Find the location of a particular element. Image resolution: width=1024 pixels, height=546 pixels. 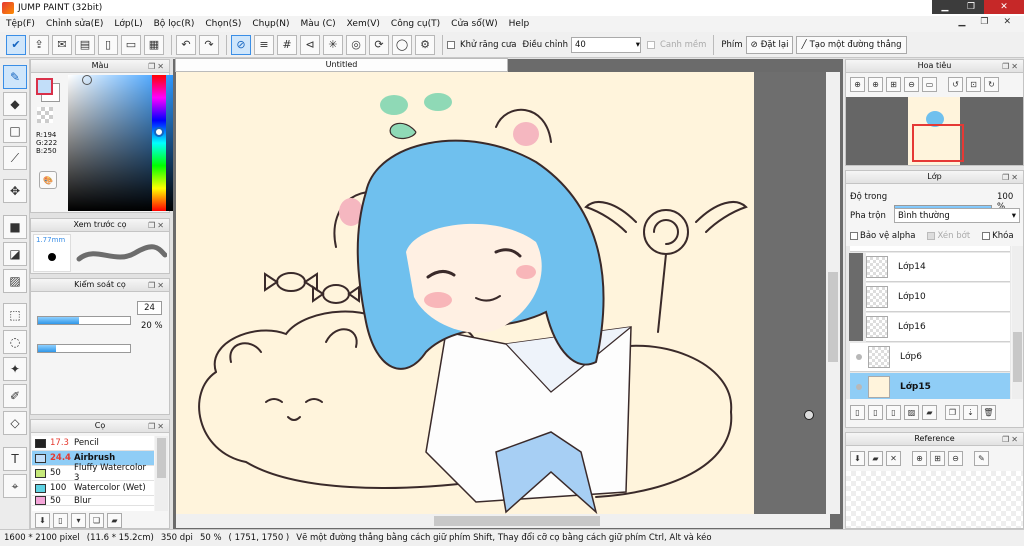

brush-download-icon: ⬇ is located at coordinates (42, 520).